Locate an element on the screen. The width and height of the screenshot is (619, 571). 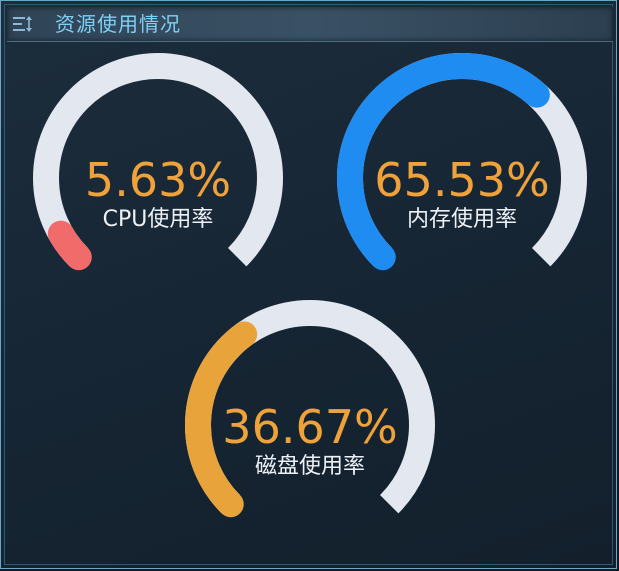
gauge-value-text-memory: 65.53% is located at coordinates (461, 180).